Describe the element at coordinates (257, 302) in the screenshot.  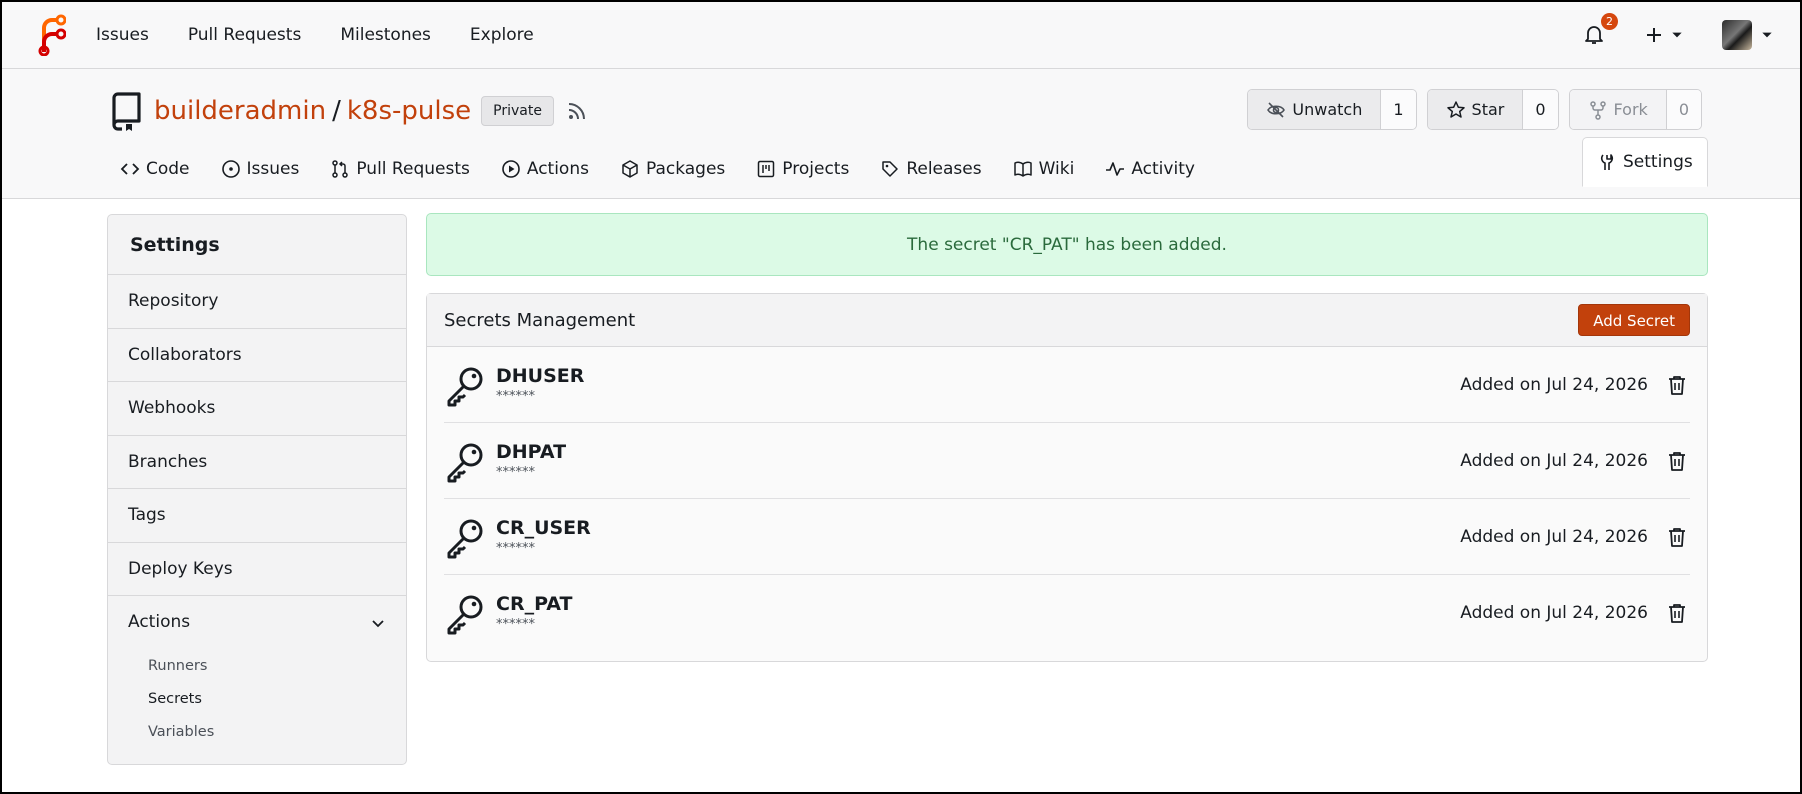
I see `sidebar-item-repository: Repository` at that location.